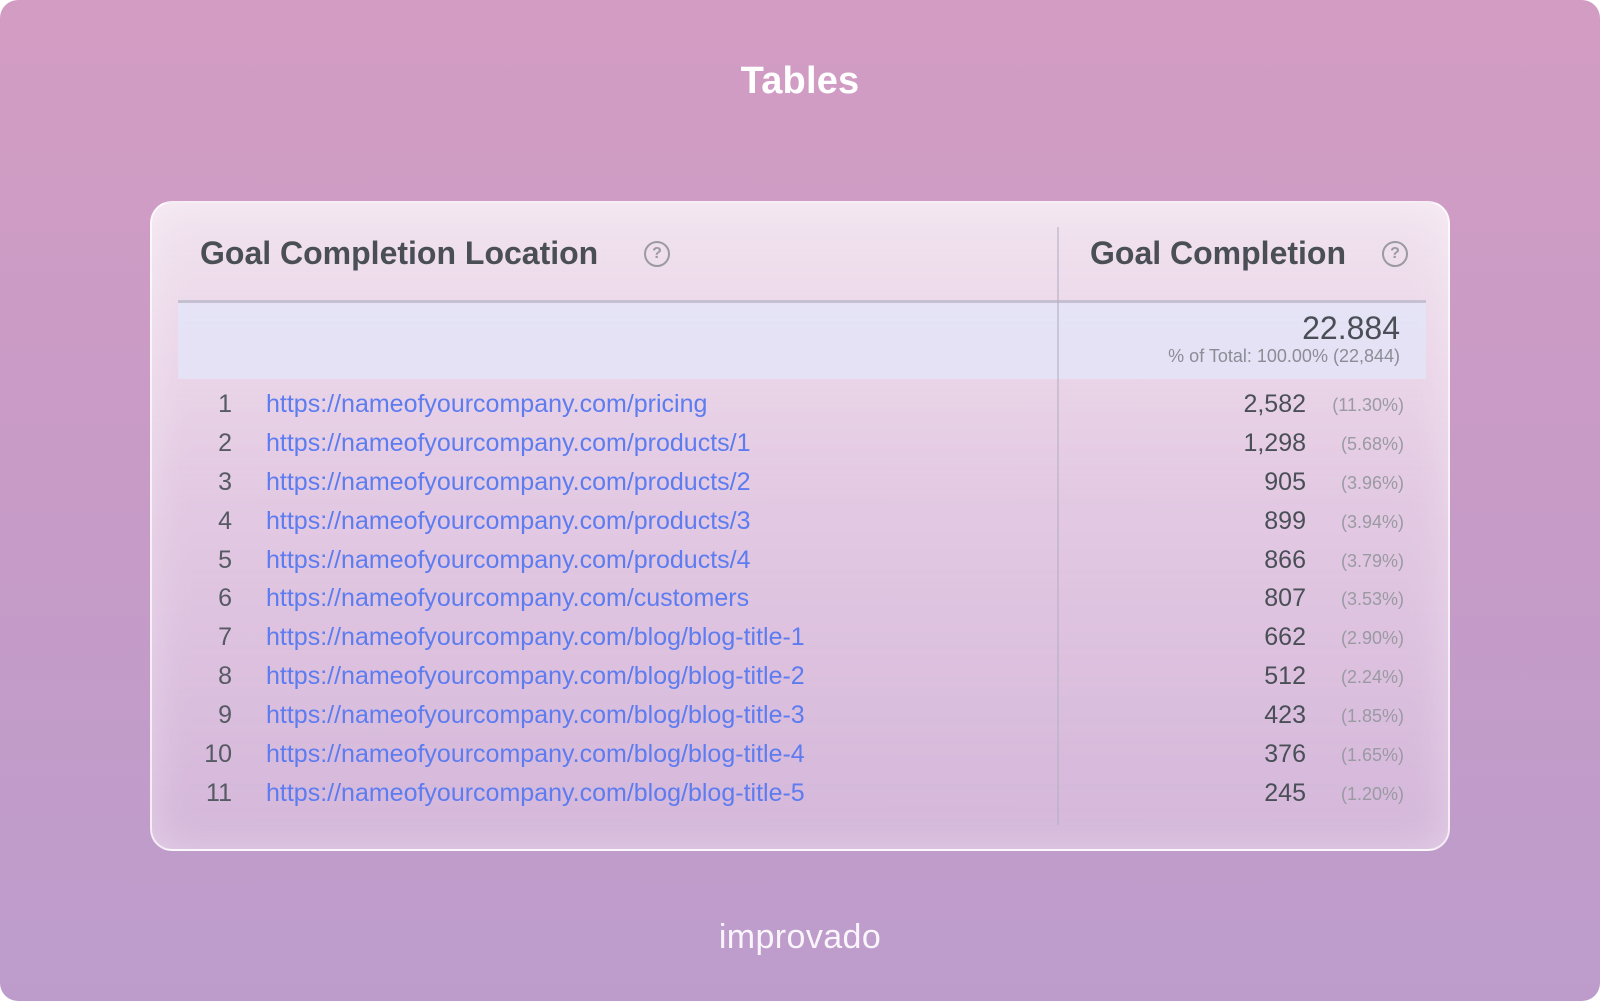 This screenshot has height=1001, width=1600. Describe the element at coordinates (1285, 676) in the screenshot. I see `row-goal-completion-value: 512` at that location.